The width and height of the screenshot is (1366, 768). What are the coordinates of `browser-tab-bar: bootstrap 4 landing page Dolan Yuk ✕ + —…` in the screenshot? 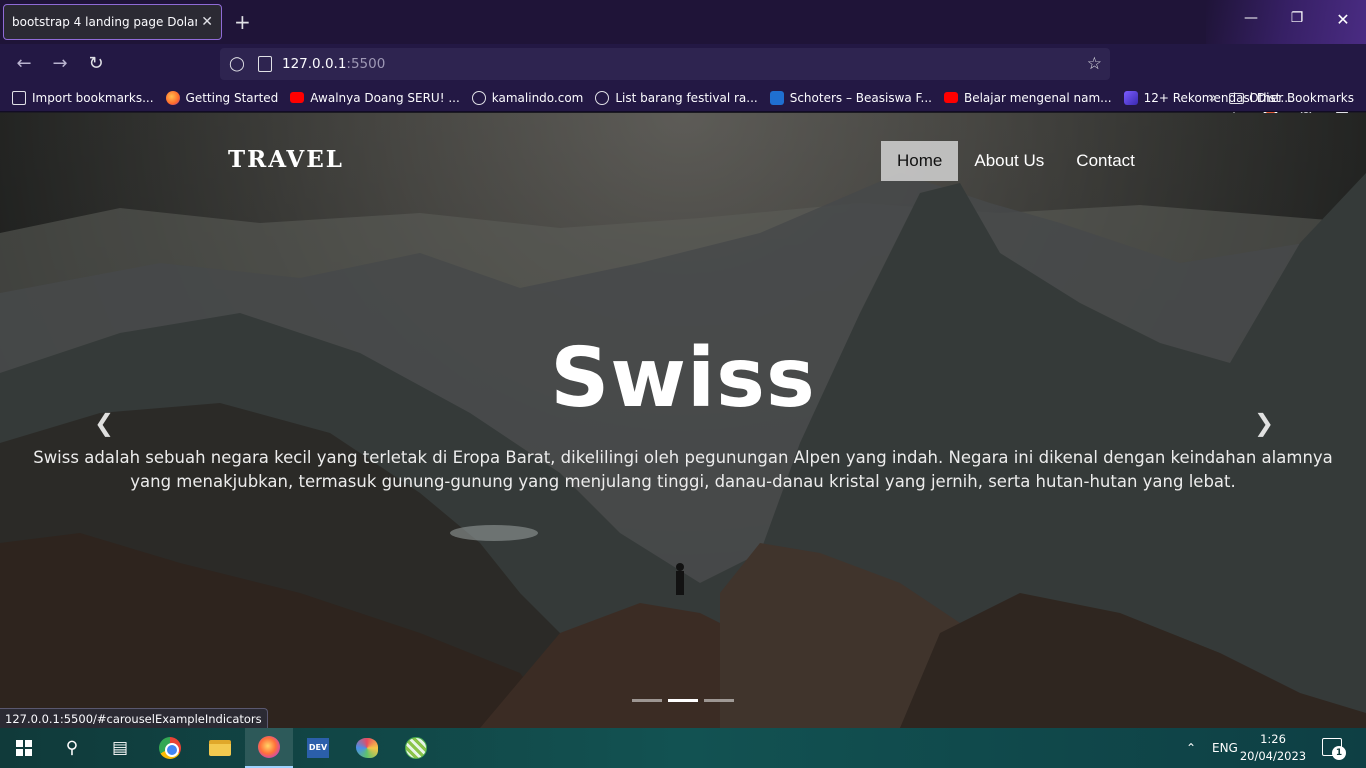 It's located at (683, 22).